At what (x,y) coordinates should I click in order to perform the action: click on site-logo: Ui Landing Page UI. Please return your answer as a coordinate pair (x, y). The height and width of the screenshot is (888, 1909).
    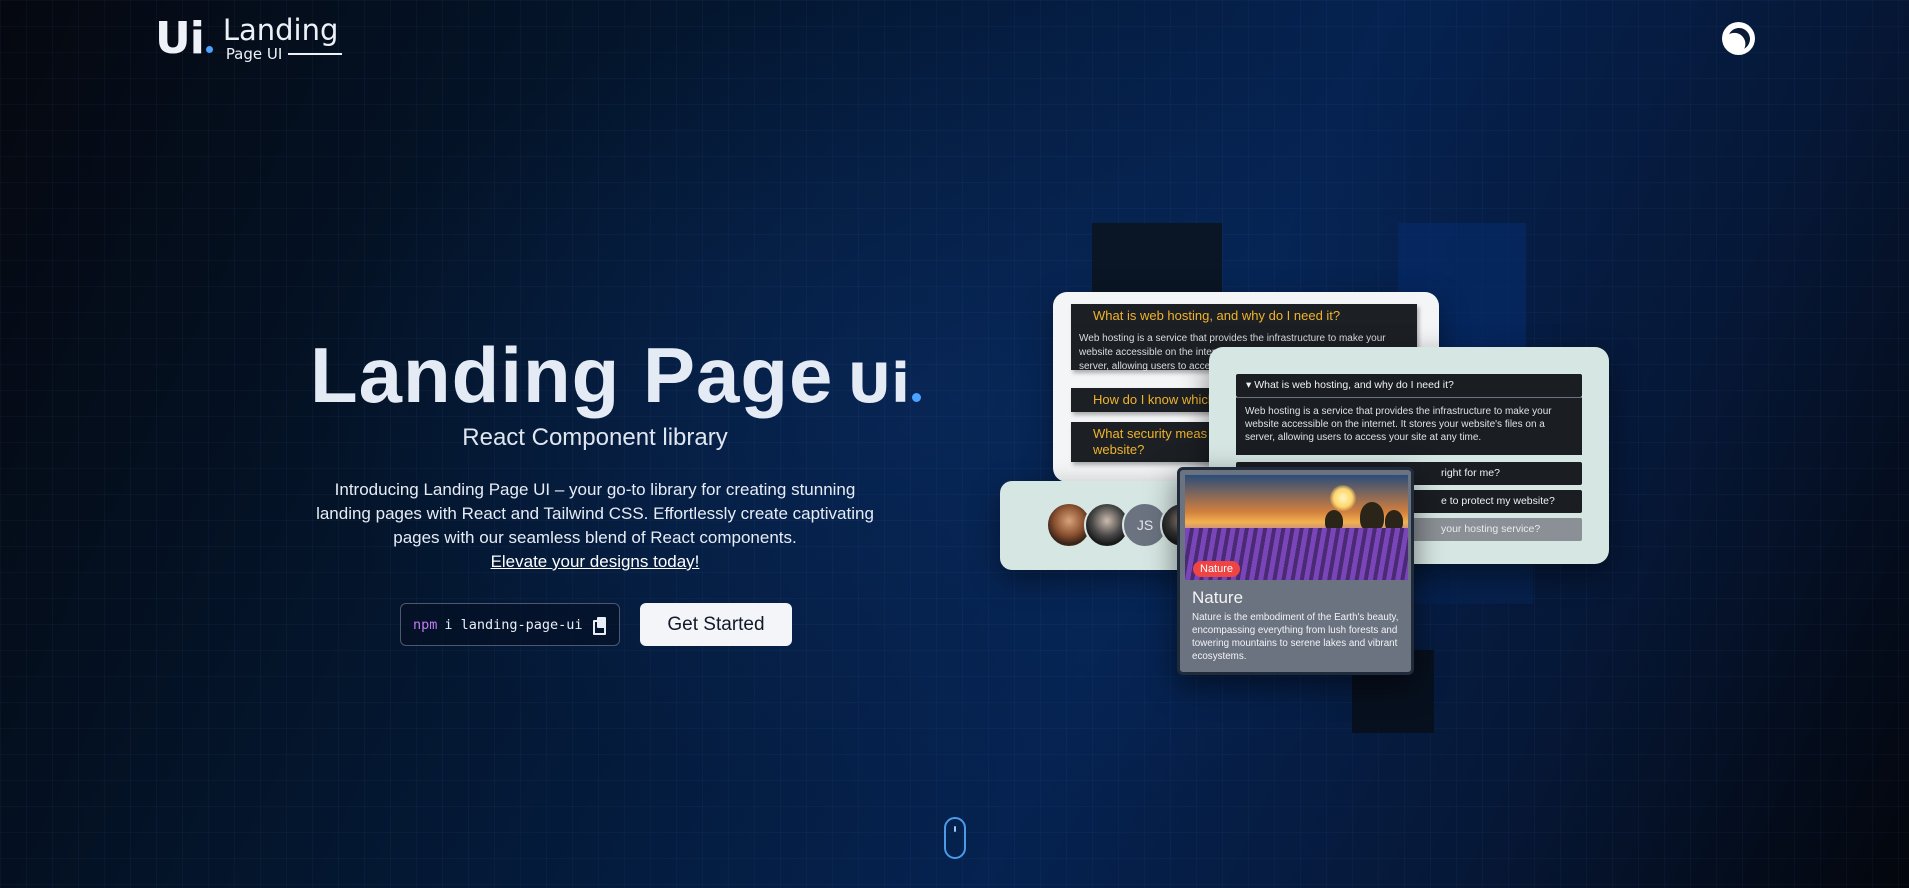
    Looking at the image, I should click on (249, 38).